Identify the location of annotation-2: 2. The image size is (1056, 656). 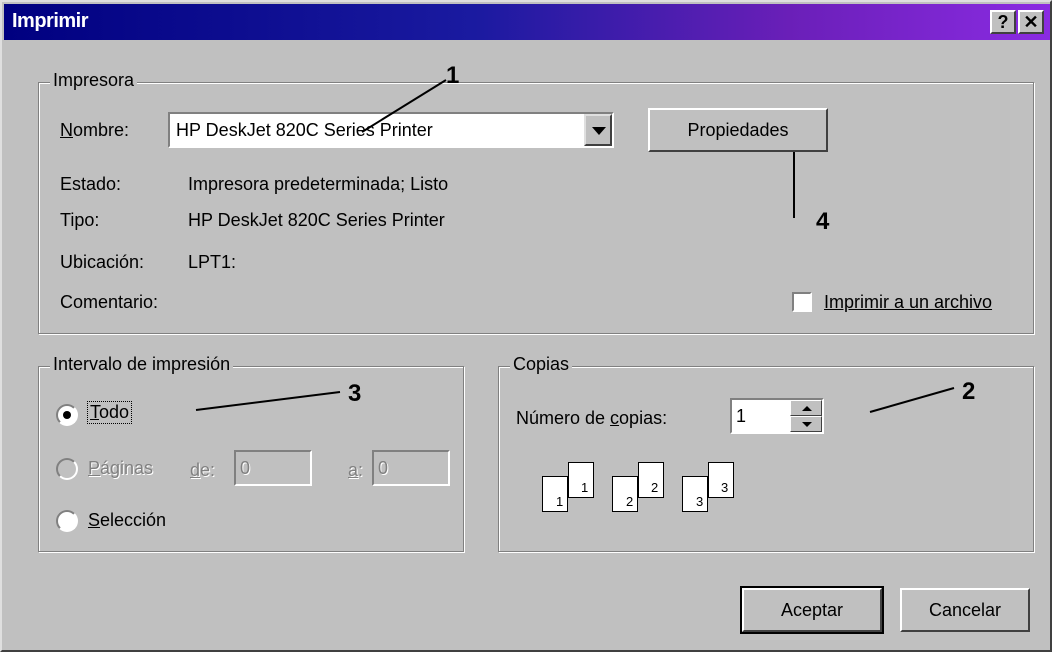
(969, 391).